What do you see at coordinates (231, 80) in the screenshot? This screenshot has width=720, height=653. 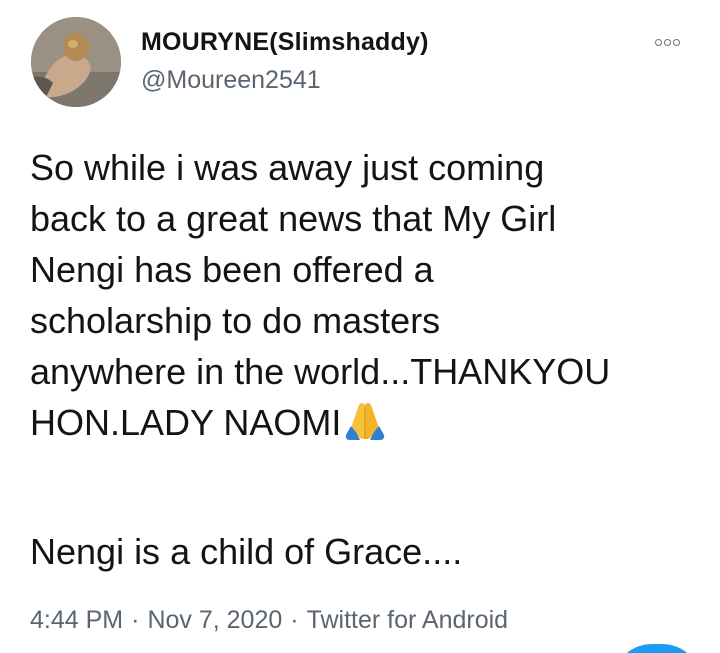 I see `user-handle: @Moureen2541` at bounding box center [231, 80].